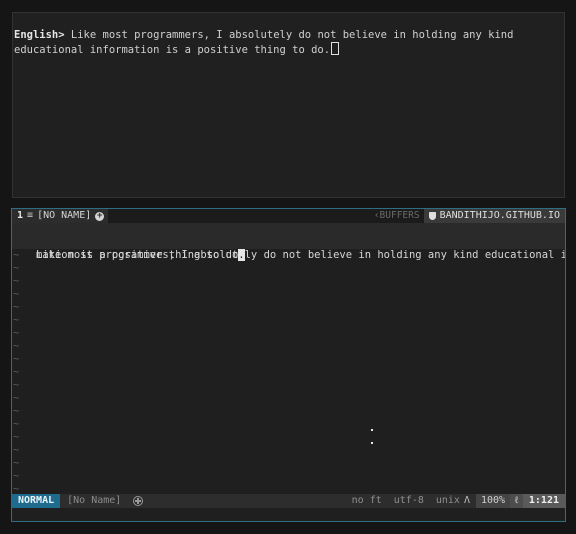 This screenshot has height=534, width=576. I want to click on file-name: [No Name], so click(94, 500).